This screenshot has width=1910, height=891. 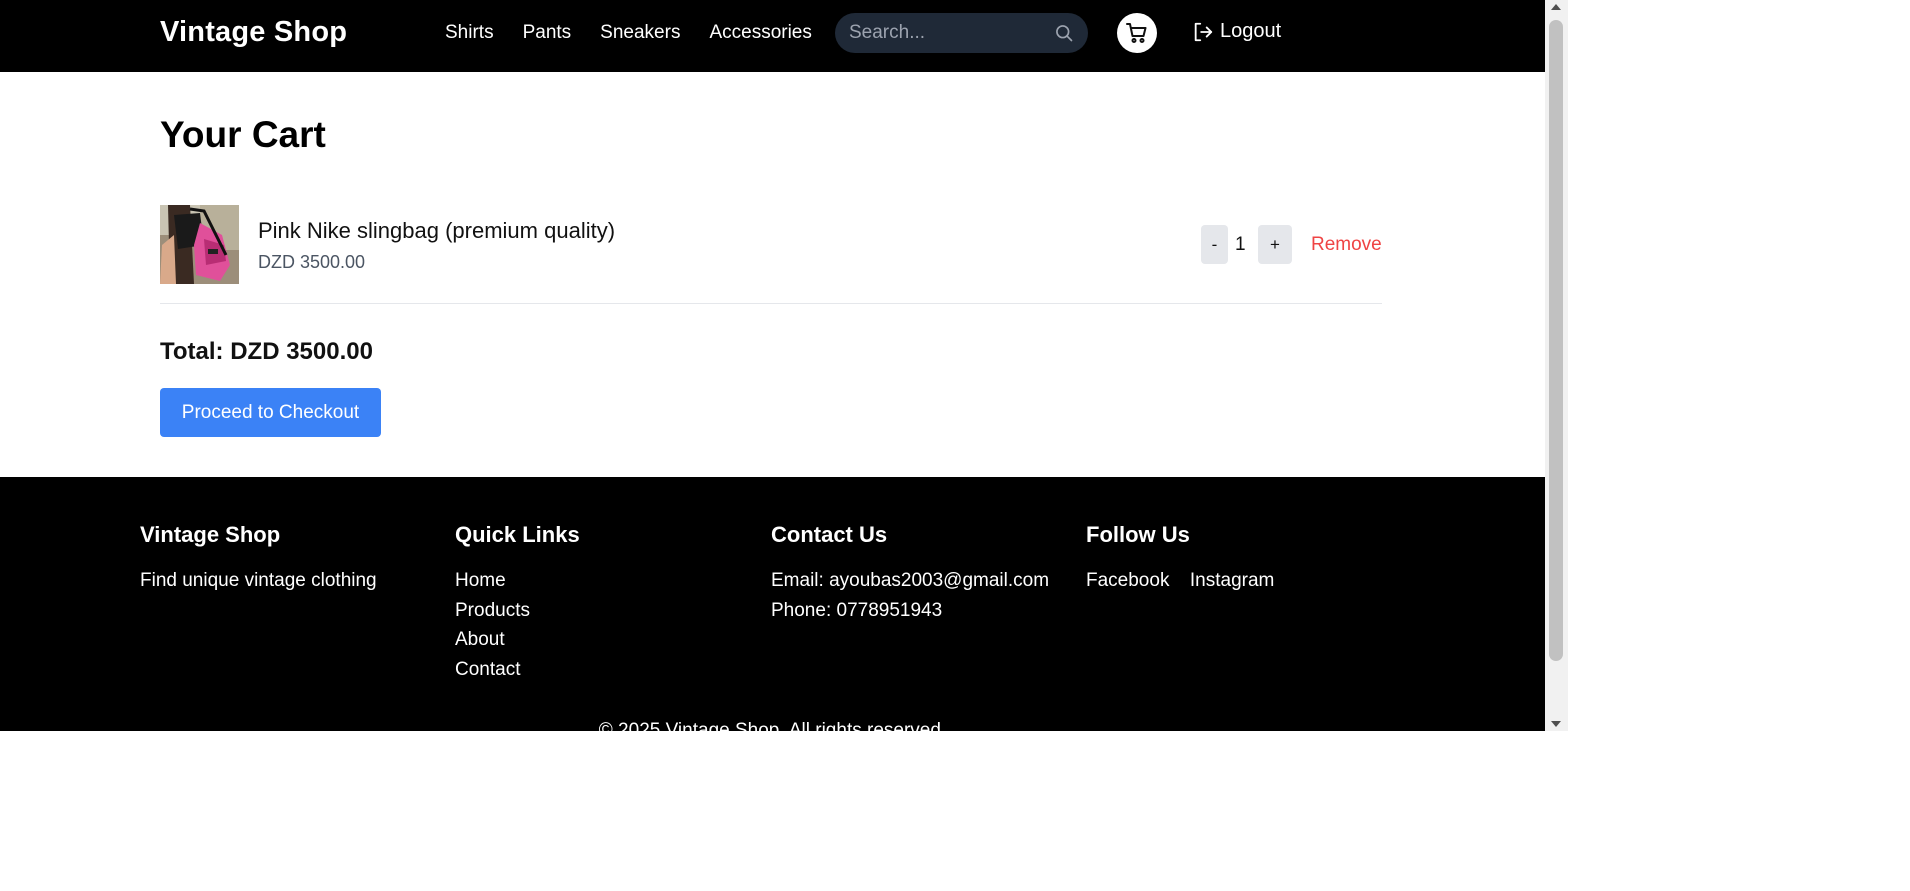 I want to click on nav-pants: Pants, so click(x=547, y=33).